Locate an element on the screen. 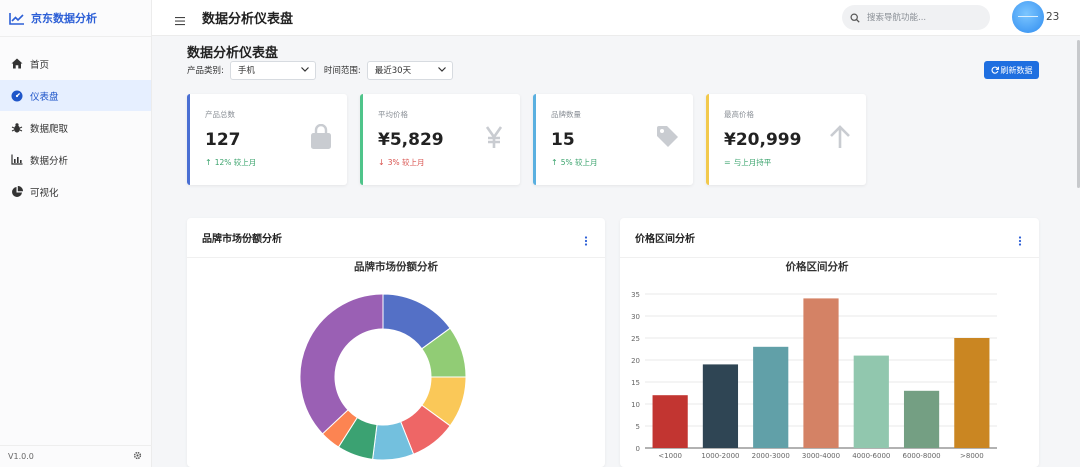  dashboard-icon is located at coordinates (16, 95).